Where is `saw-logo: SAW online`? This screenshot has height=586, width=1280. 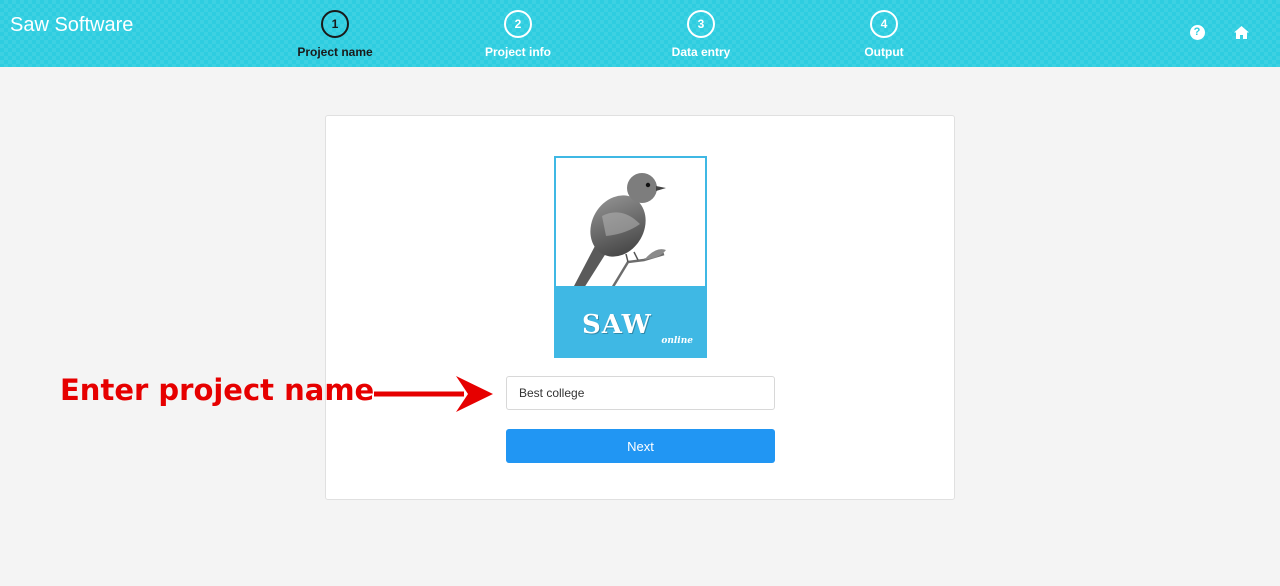 saw-logo: SAW online is located at coordinates (630, 257).